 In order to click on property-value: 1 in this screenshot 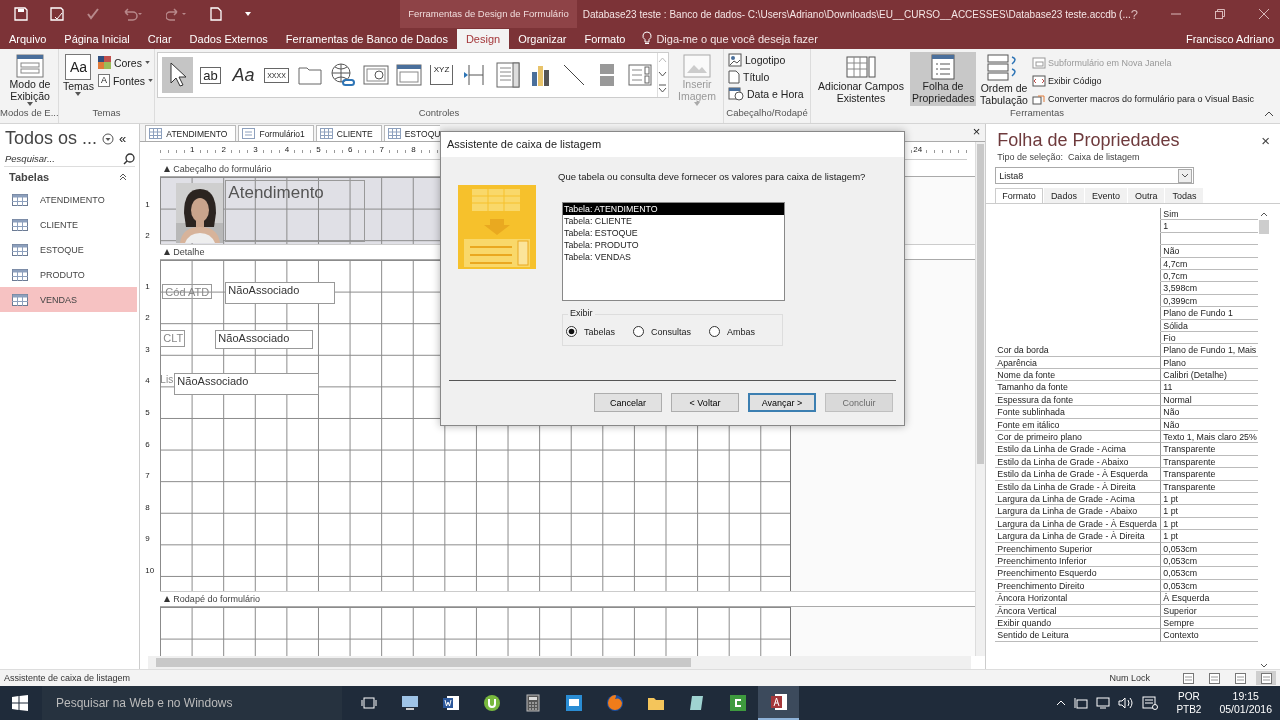, I will do `click(1209, 226)`.